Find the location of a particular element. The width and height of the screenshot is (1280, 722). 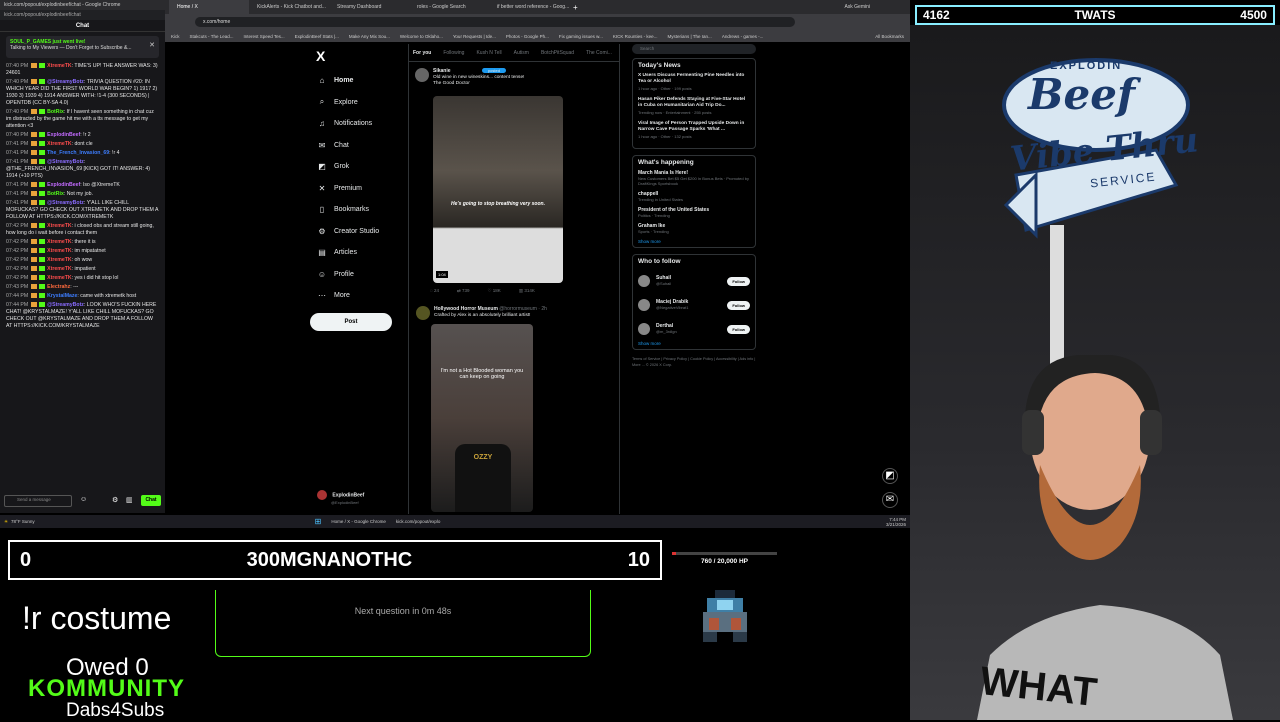

like-icon: ♡ 18K is located at coordinates (494, 291).